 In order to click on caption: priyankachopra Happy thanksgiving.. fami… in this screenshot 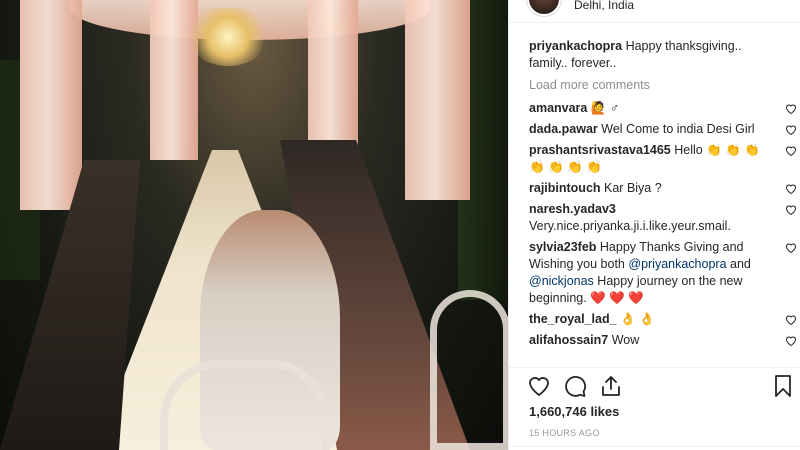, I will do `click(663, 55)`.